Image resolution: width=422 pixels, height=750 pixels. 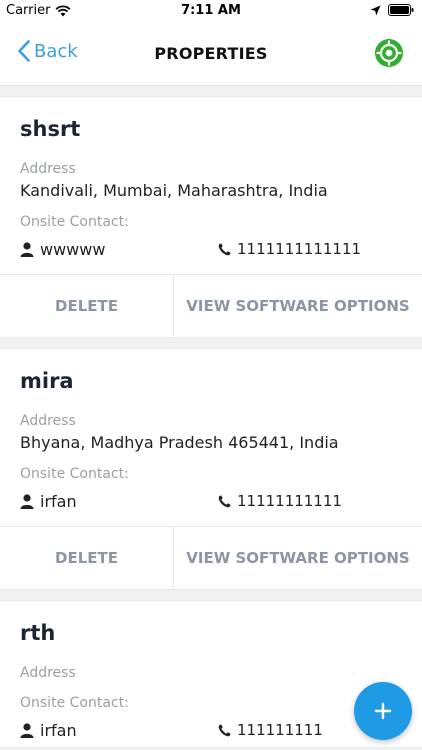 What do you see at coordinates (401, 10) in the screenshot?
I see `battery-icon` at bounding box center [401, 10].